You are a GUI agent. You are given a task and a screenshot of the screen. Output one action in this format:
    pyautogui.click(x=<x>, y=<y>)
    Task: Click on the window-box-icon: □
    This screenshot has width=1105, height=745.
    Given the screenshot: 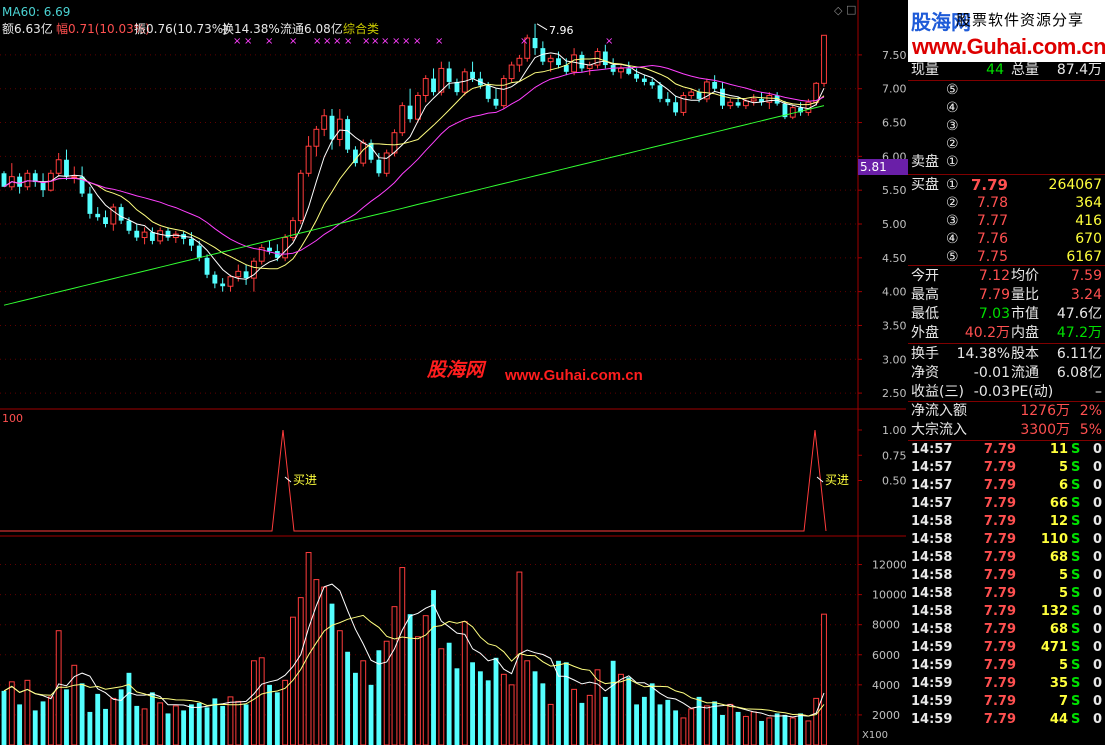 What is the action you would take?
    pyautogui.click(x=851, y=9)
    